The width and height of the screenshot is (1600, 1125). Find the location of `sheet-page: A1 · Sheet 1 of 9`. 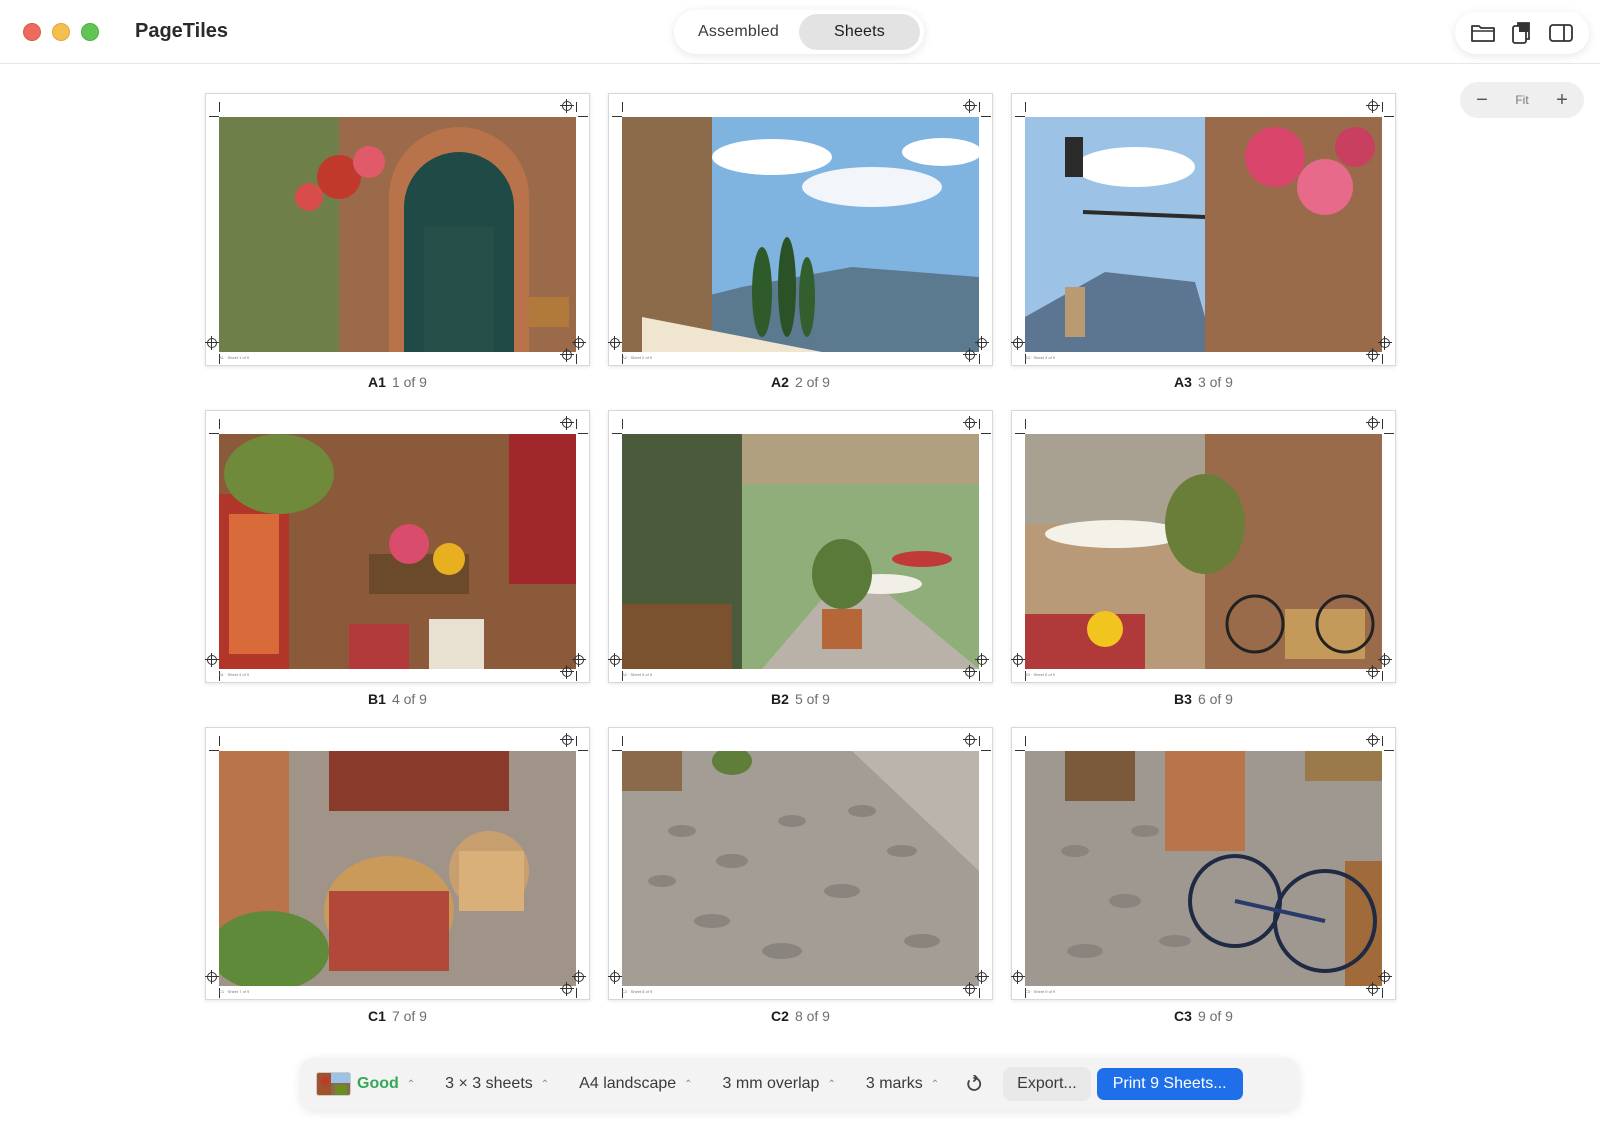

sheet-page: A1 · Sheet 1 of 9 is located at coordinates (397, 229).